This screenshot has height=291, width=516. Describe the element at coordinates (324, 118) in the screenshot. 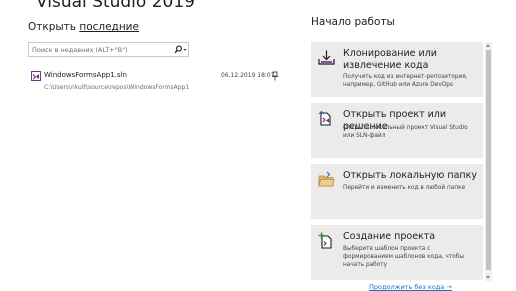

I see `open-project-icon` at that location.